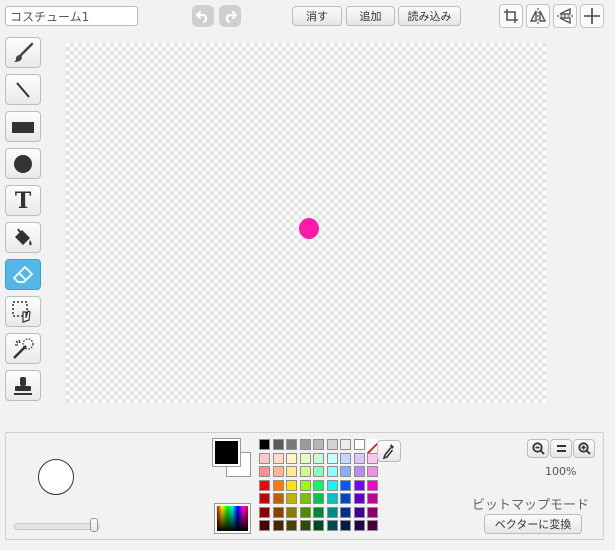 This screenshot has height=550, width=615. Describe the element at coordinates (232, 518) in the screenshot. I see `color-picker-button` at that location.